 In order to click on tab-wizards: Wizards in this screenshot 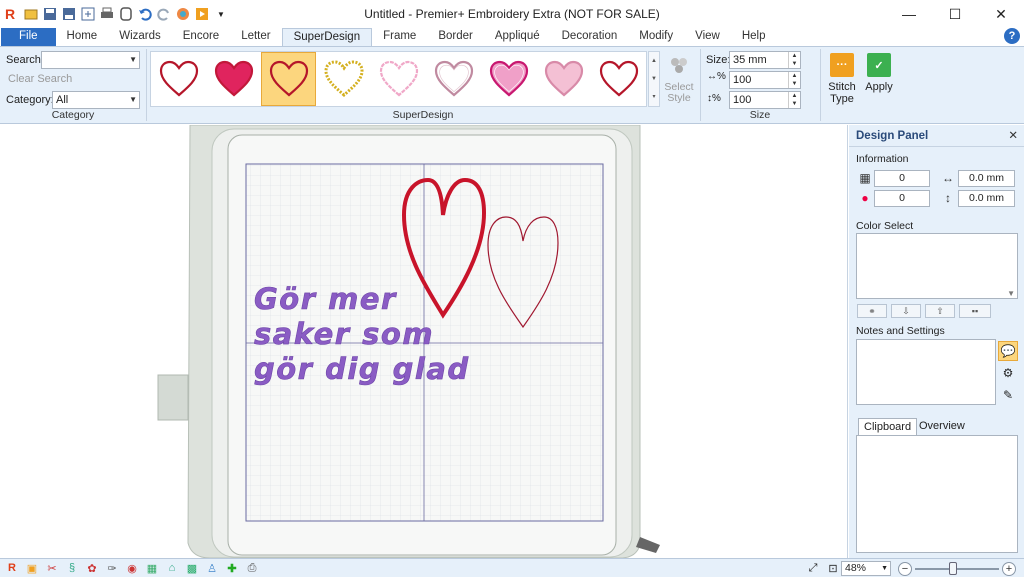, I will do `click(140, 37)`.